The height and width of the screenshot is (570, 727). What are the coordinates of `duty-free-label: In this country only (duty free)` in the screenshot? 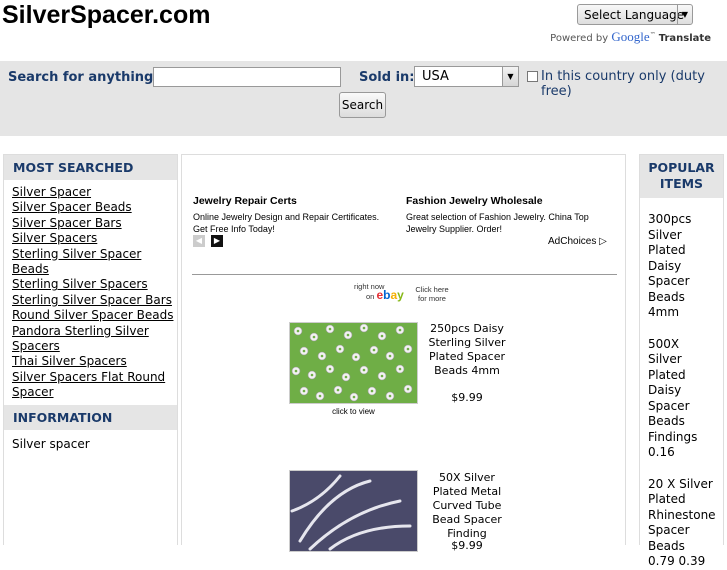 It's located at (634, 84).